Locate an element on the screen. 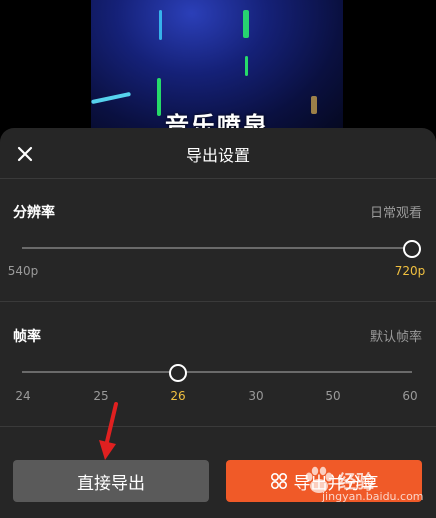 The height and width of the screenshot is (518, 436). framerate-slider-thumb is located at coordinates (178, 373).